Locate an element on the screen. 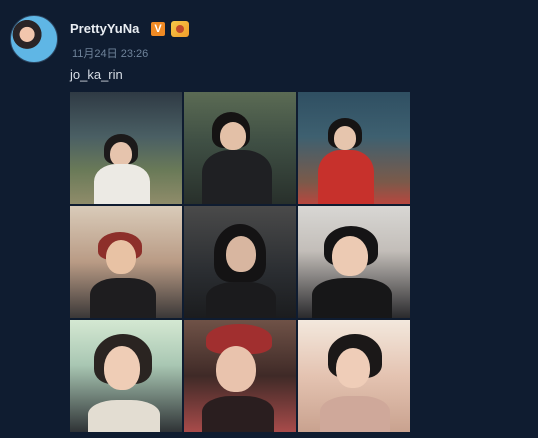 The width and height of the screenshot is (538, 438). member-level-icon is located at coordinates (180, 29).